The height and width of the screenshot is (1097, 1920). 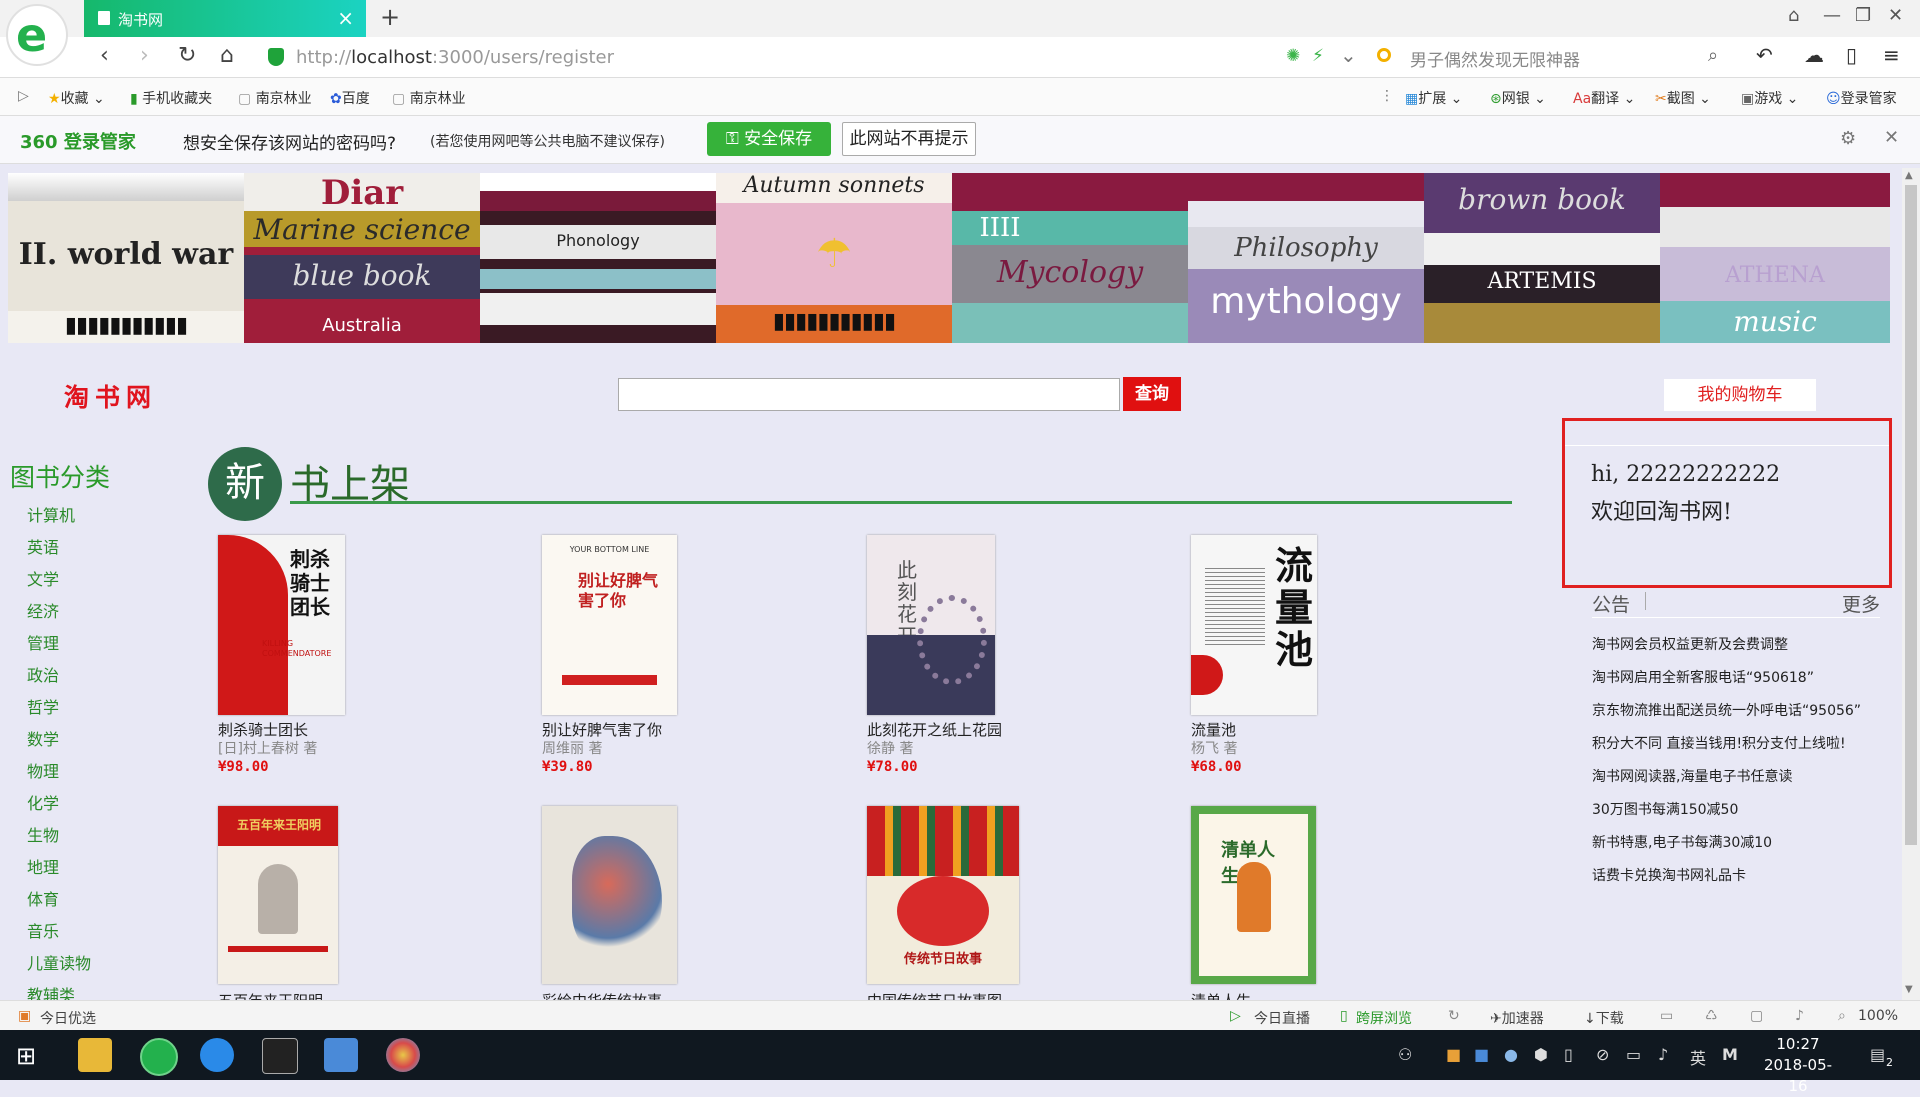 What do you see at coordinates (345, 18) in the screenshot?
I see `close-tab-icon: ×` at bounding box center [345, 18].